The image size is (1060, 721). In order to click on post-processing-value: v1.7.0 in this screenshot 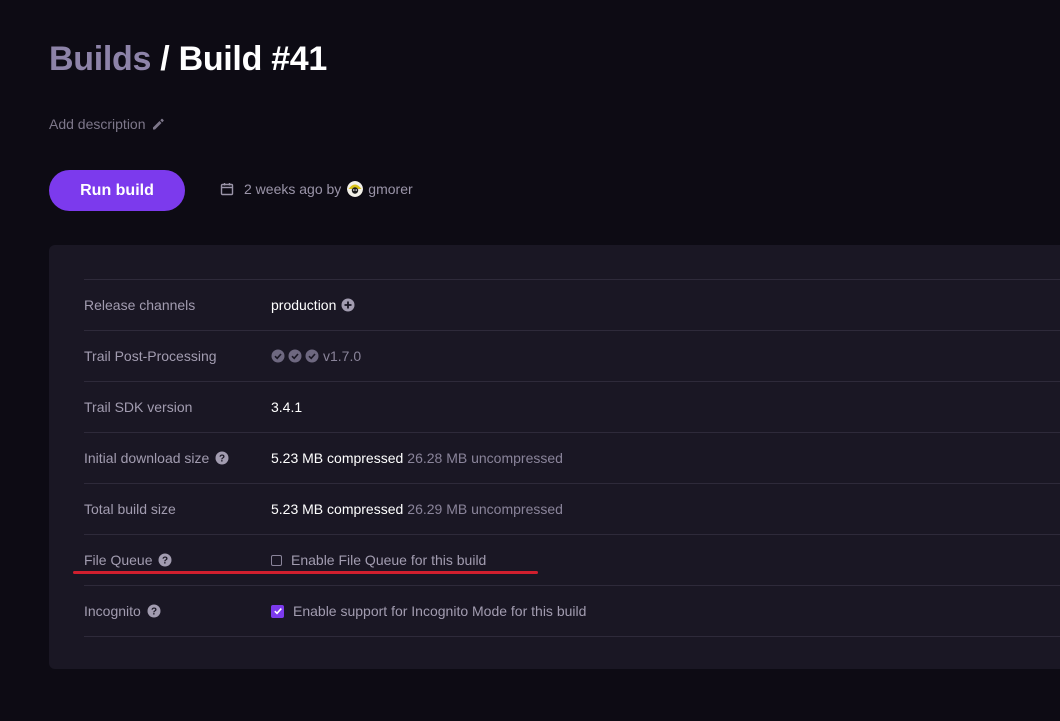, I will do `click(316, 356)`.